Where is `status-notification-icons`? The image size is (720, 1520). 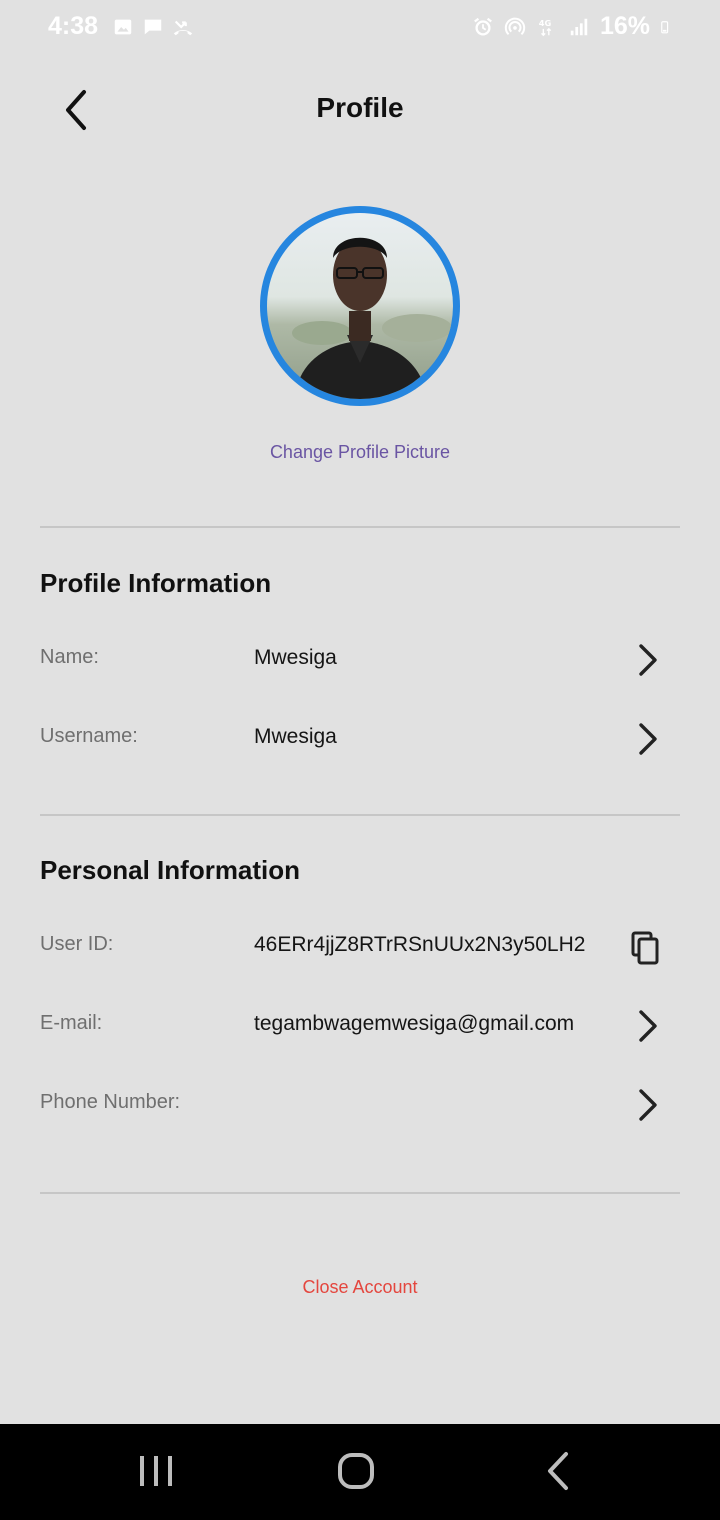 status-notification-icons is located at coordinates (153, 27).